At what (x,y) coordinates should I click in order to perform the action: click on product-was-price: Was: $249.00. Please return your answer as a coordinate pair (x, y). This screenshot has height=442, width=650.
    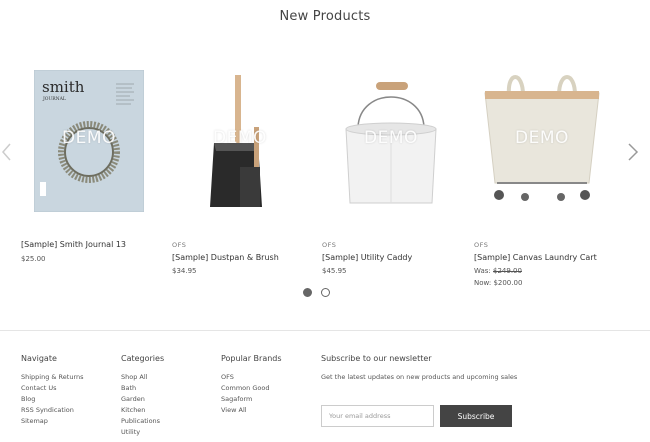
    Looking at the image, I should click on (498, 271).